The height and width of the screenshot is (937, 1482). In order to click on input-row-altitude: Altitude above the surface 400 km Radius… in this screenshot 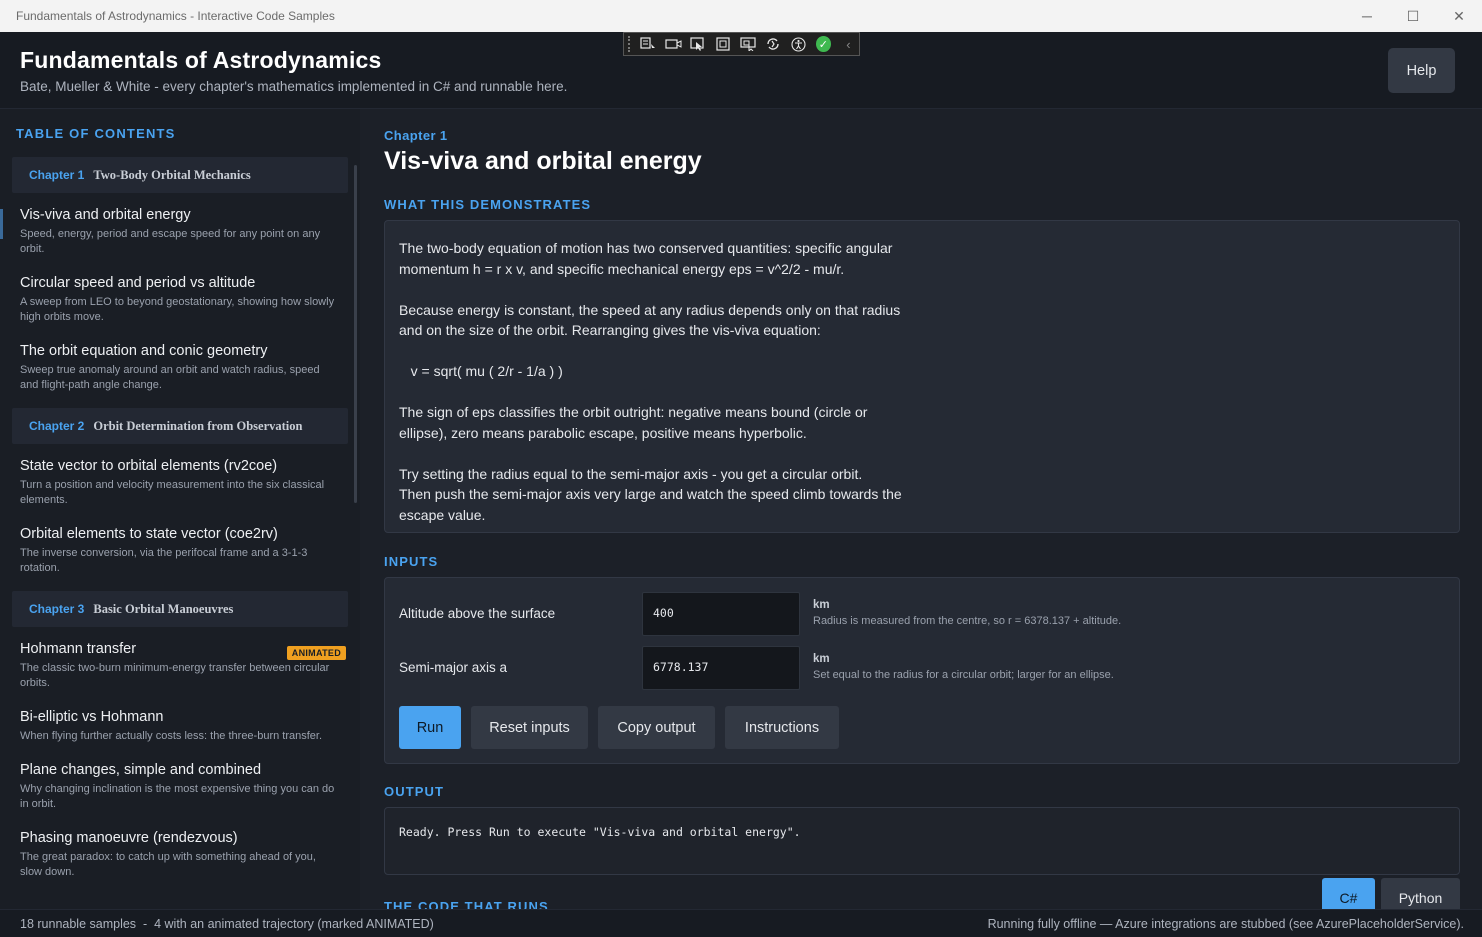, I will do `click(923, 614)`.